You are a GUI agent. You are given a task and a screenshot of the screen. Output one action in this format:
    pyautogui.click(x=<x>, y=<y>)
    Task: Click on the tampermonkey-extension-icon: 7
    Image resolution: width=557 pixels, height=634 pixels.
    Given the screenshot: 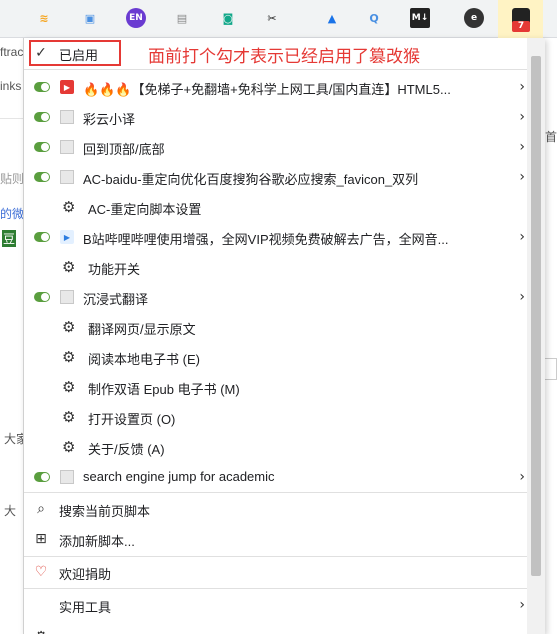 What is the action you would take?
    pyautogui.click(x=521, y=20)
    